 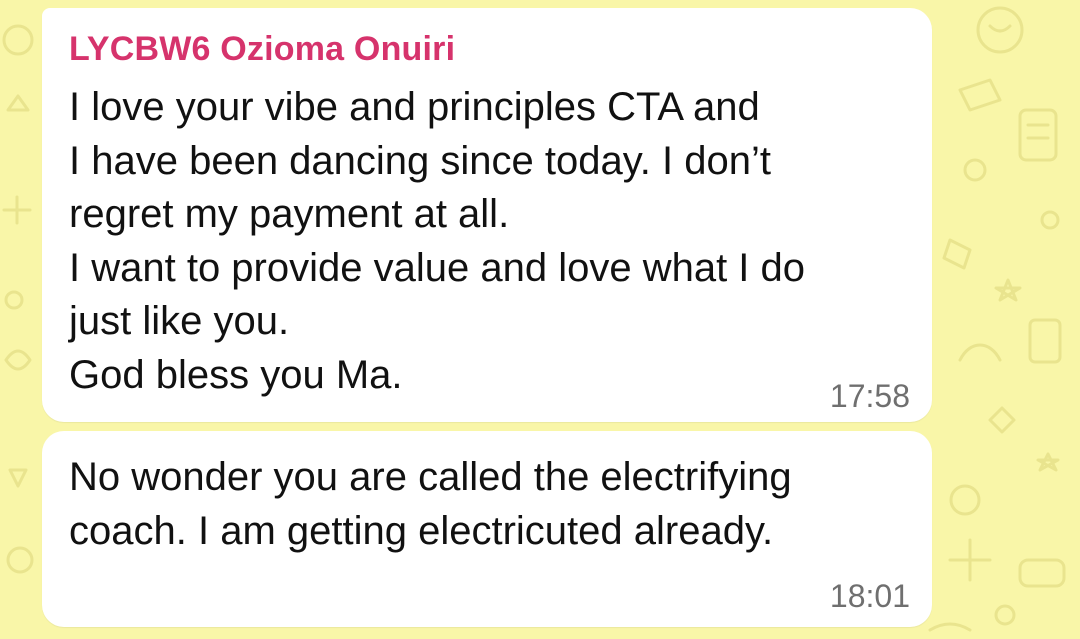 What do you see at coordinates (236, 374) in the screenshot?
I see `message-line: God bless you Ma.` at bounding box center [236, 374].